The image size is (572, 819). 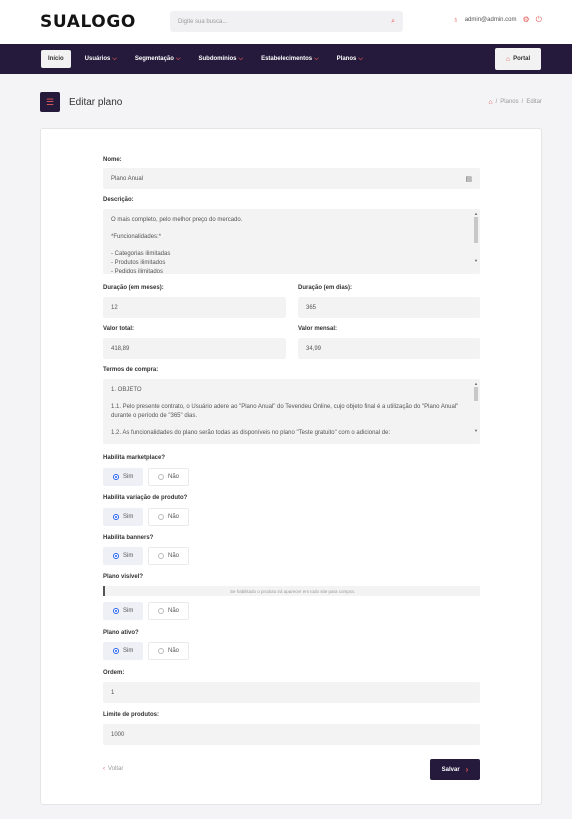 I want to click on variacao-radio-nao: Não, so click(x=169, y=517).